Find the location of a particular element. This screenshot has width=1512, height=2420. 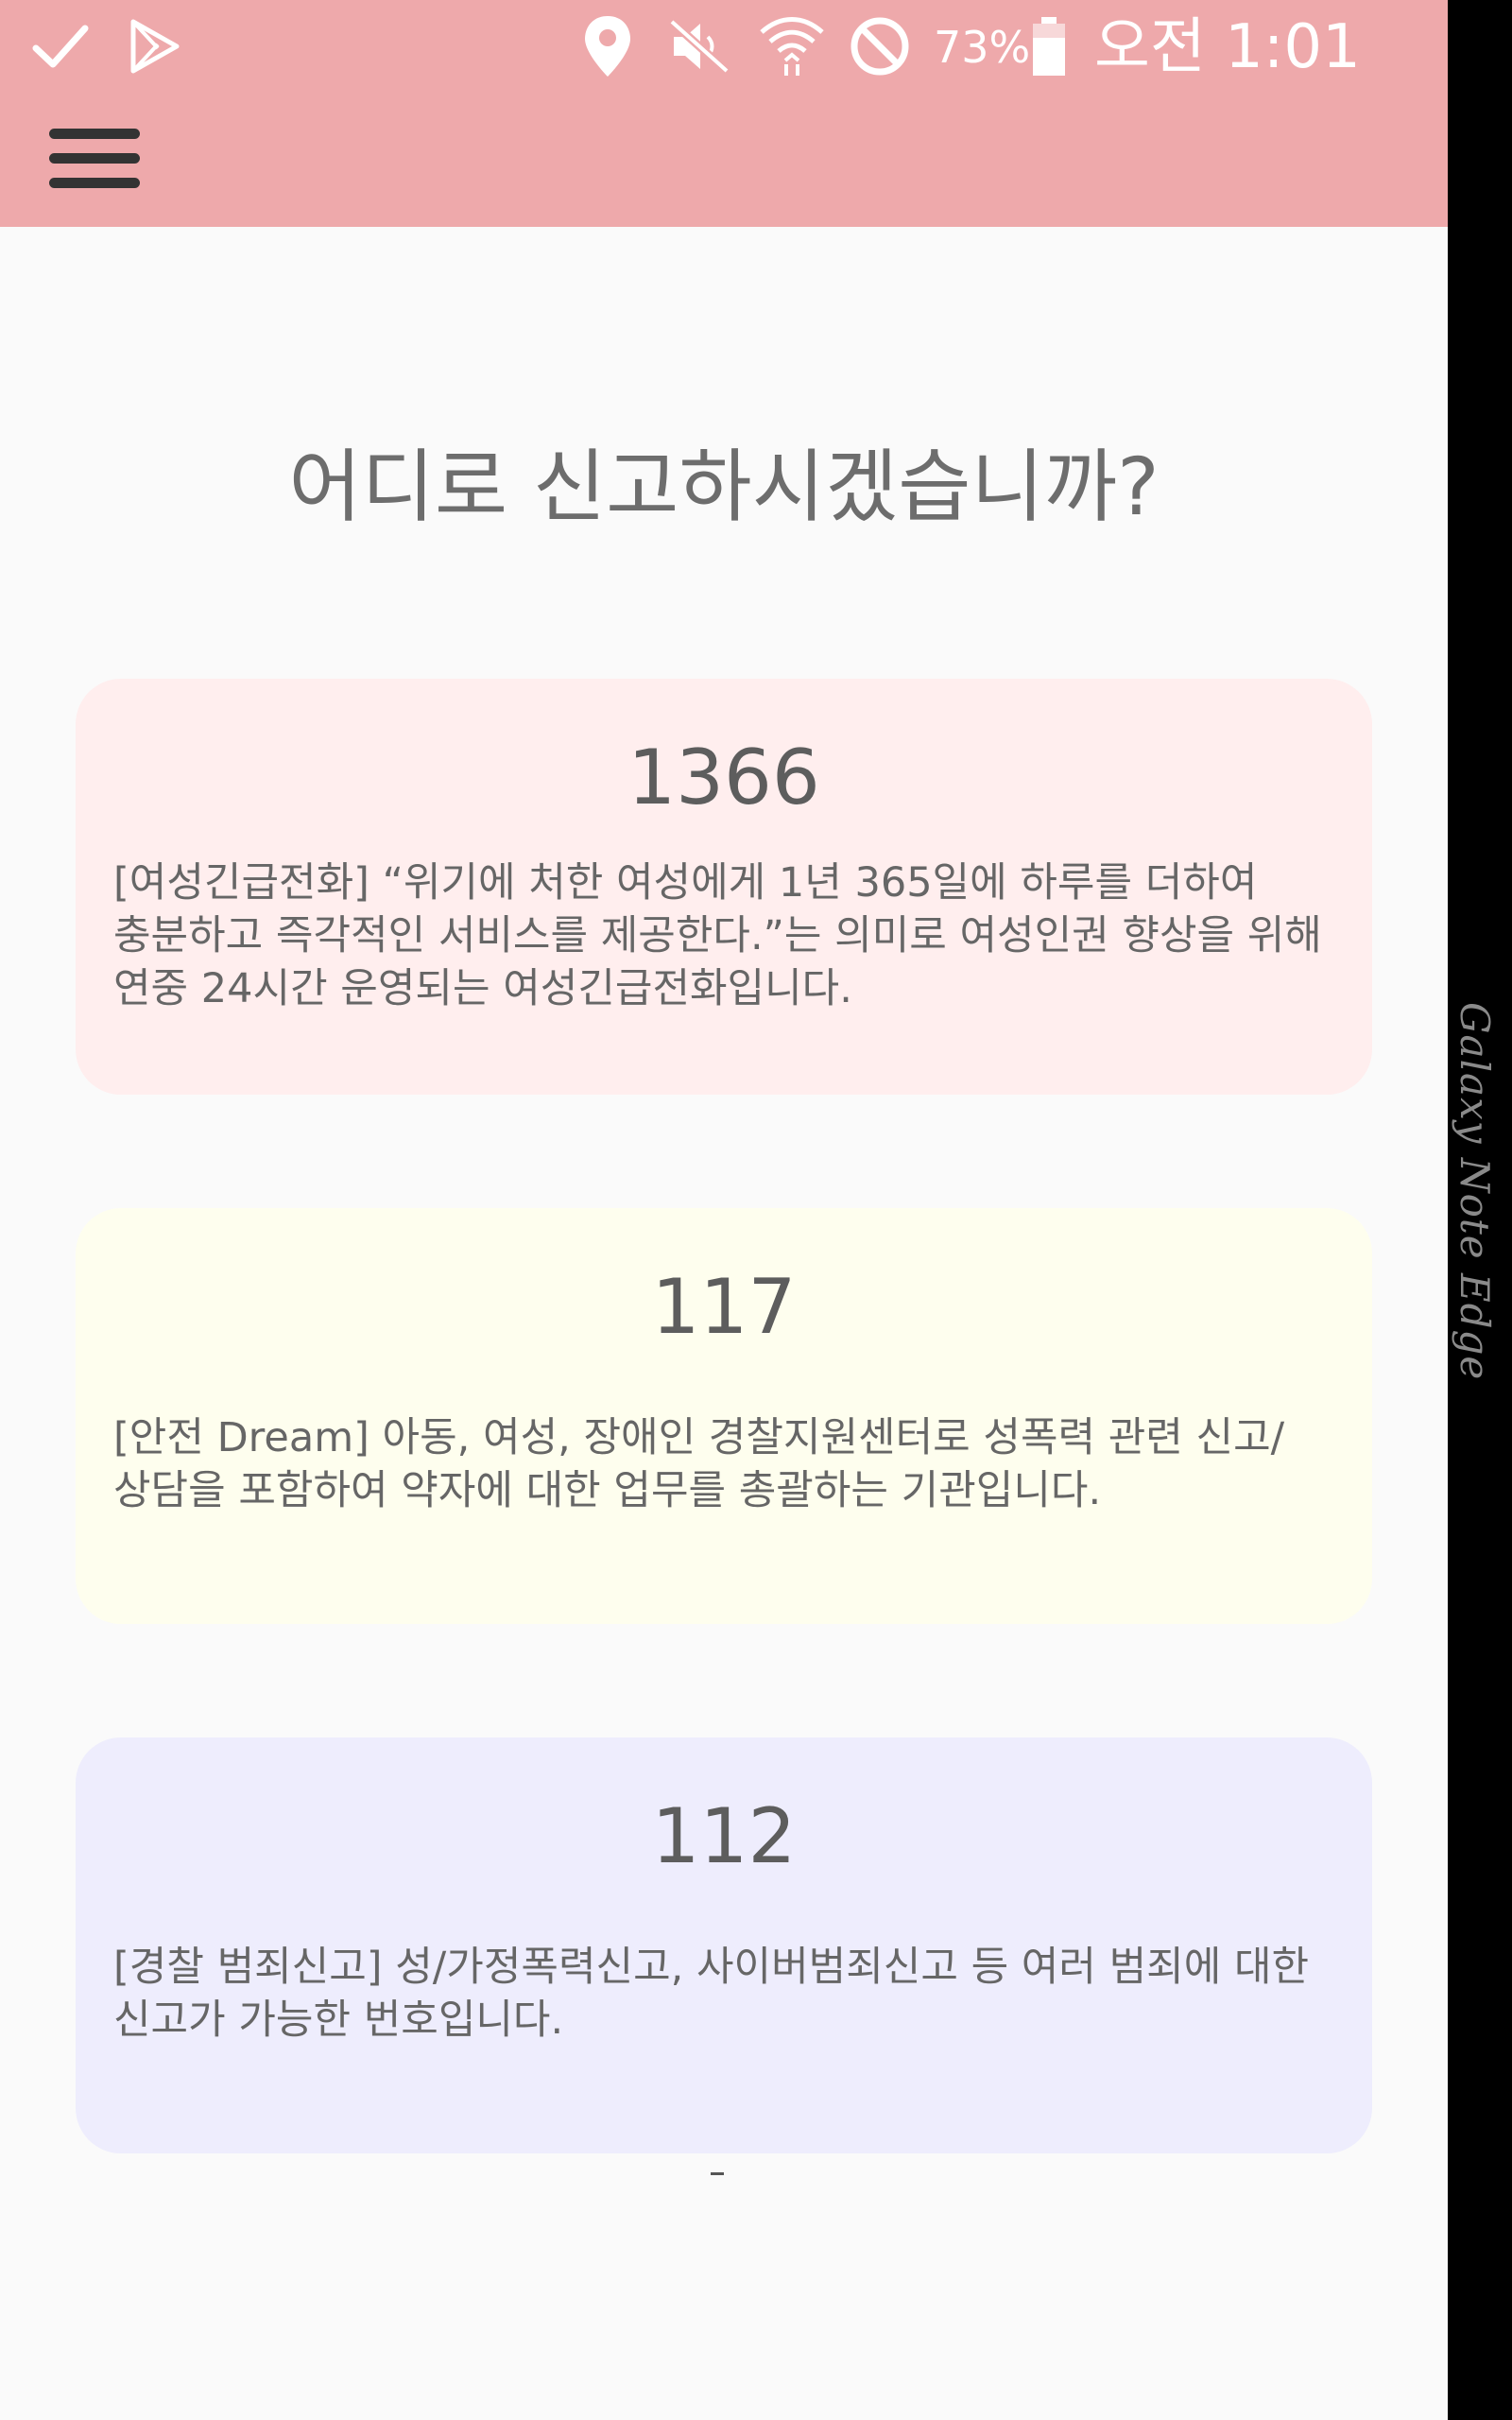

play-store-icon is located at coordinates (154, 46).